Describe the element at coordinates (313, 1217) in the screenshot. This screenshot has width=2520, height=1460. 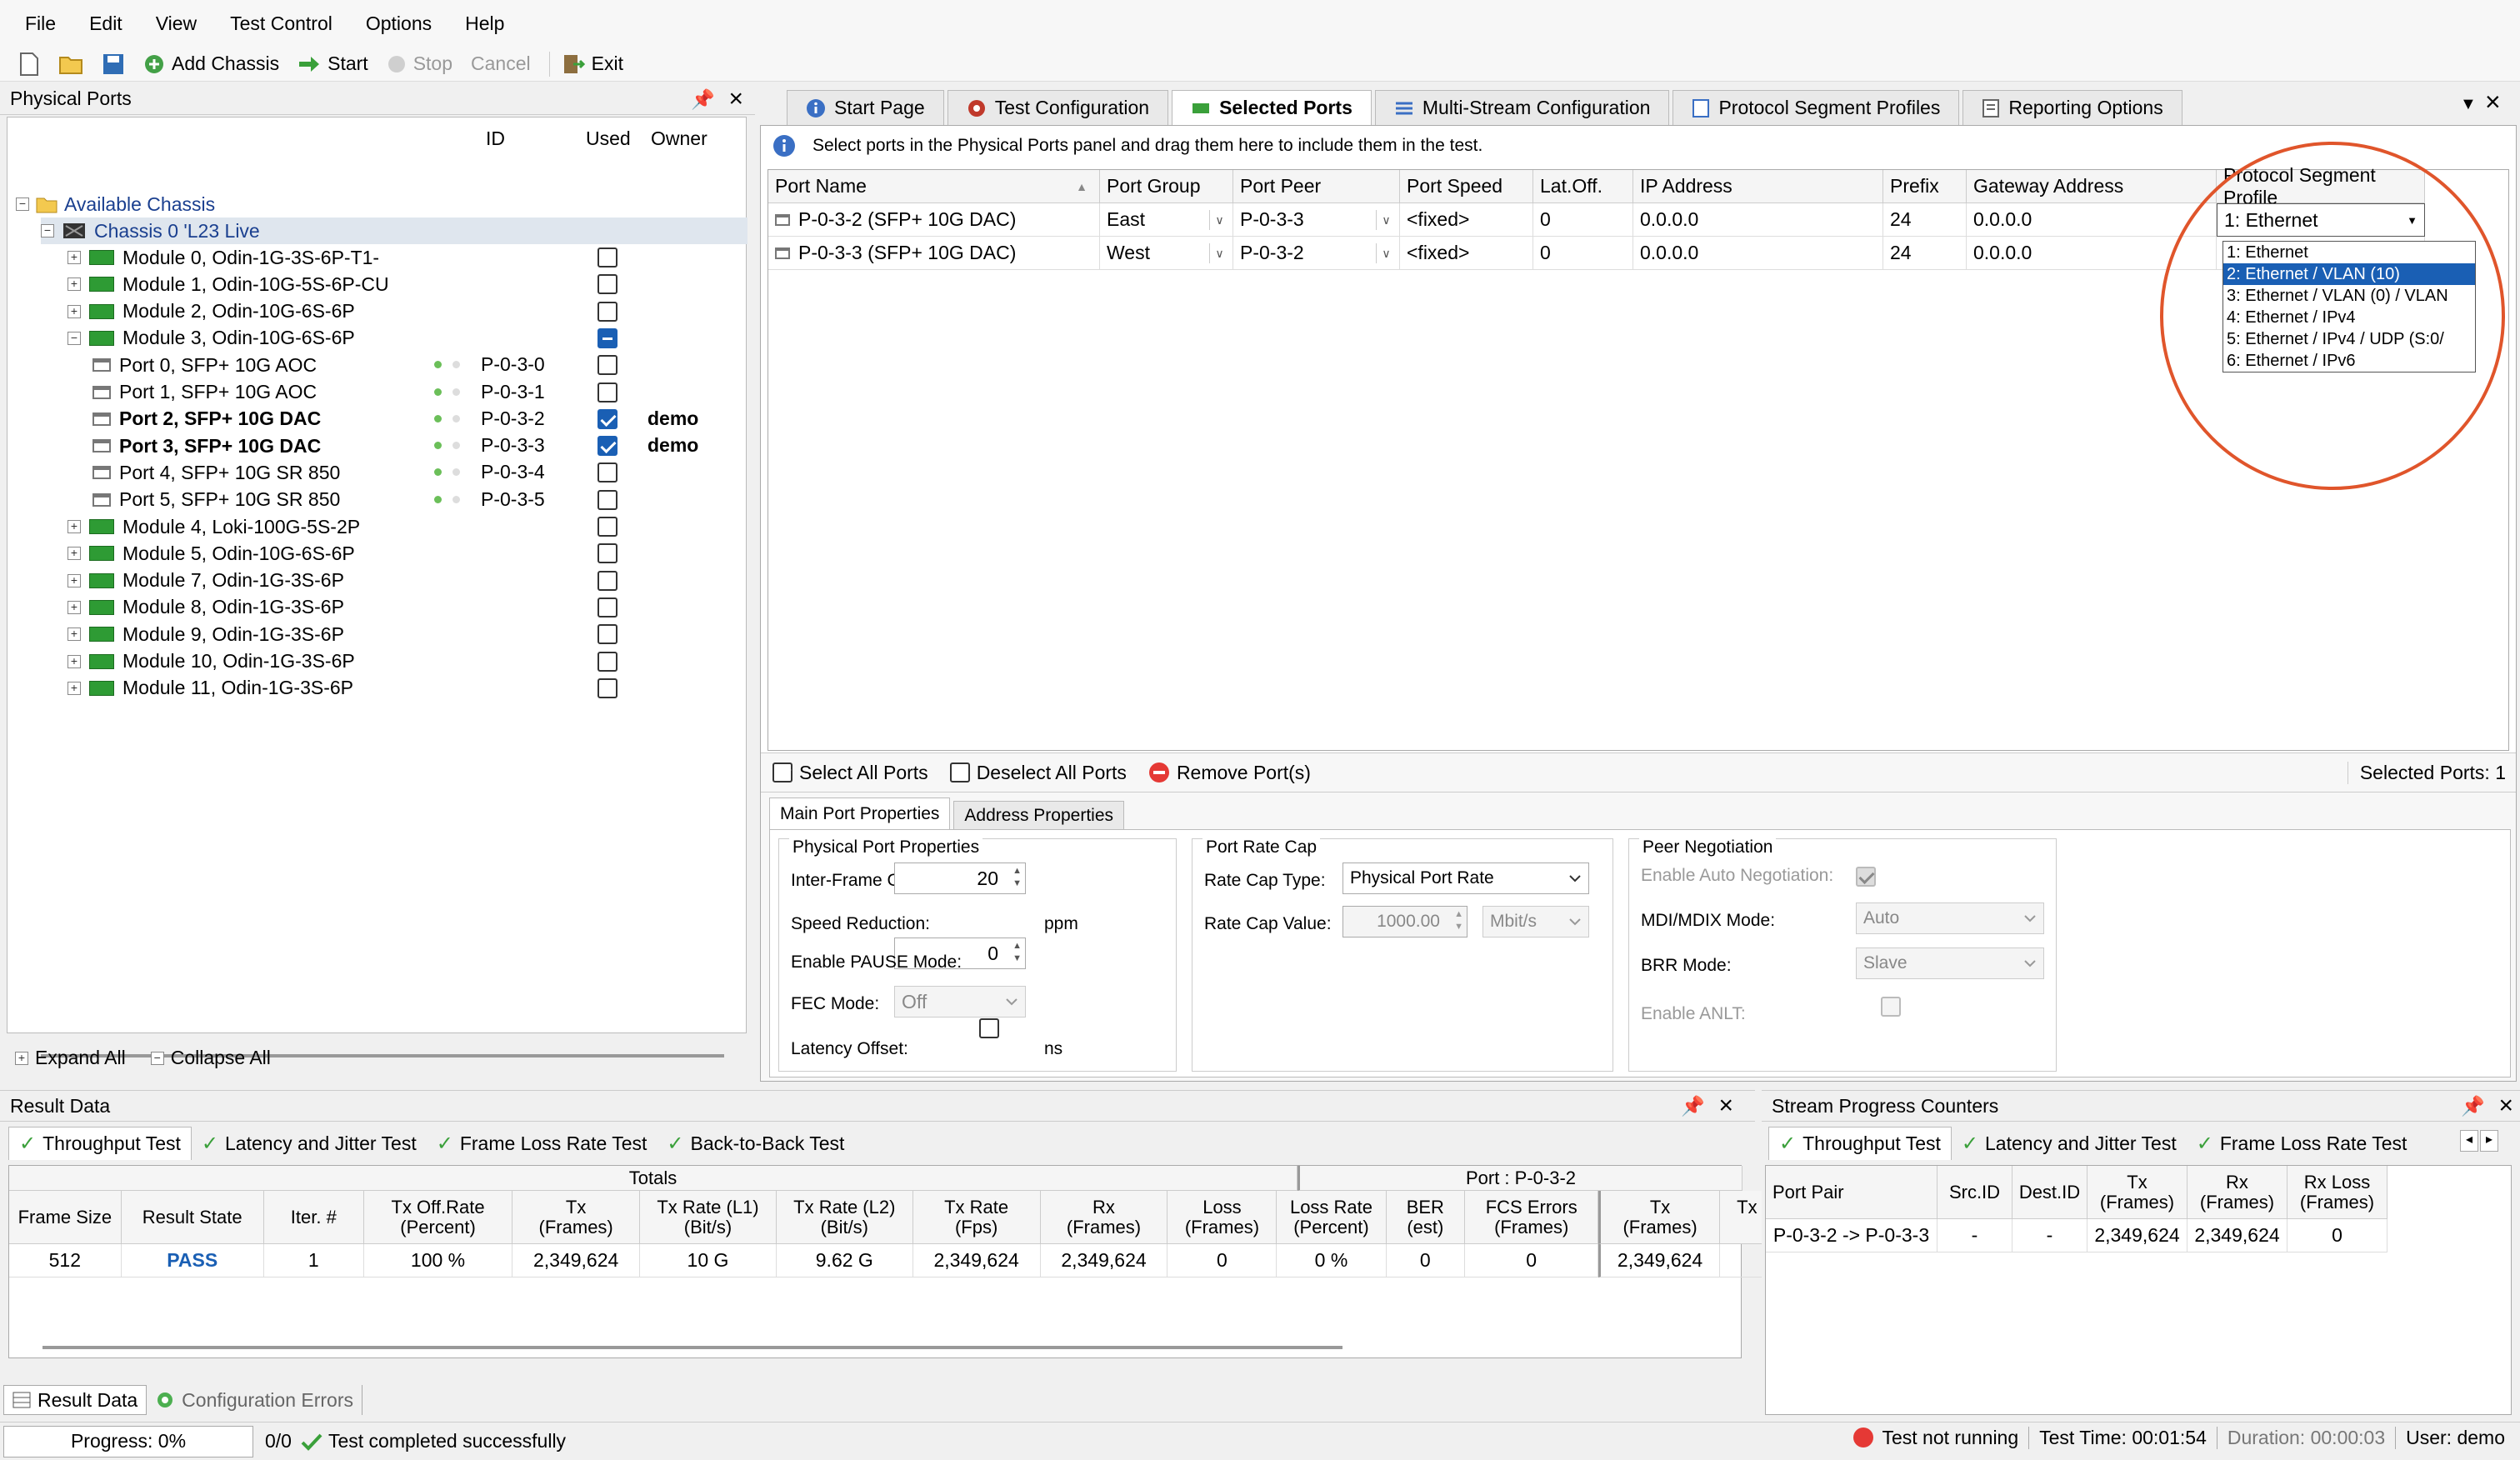
I see `results-header: Iter. #` at that location.